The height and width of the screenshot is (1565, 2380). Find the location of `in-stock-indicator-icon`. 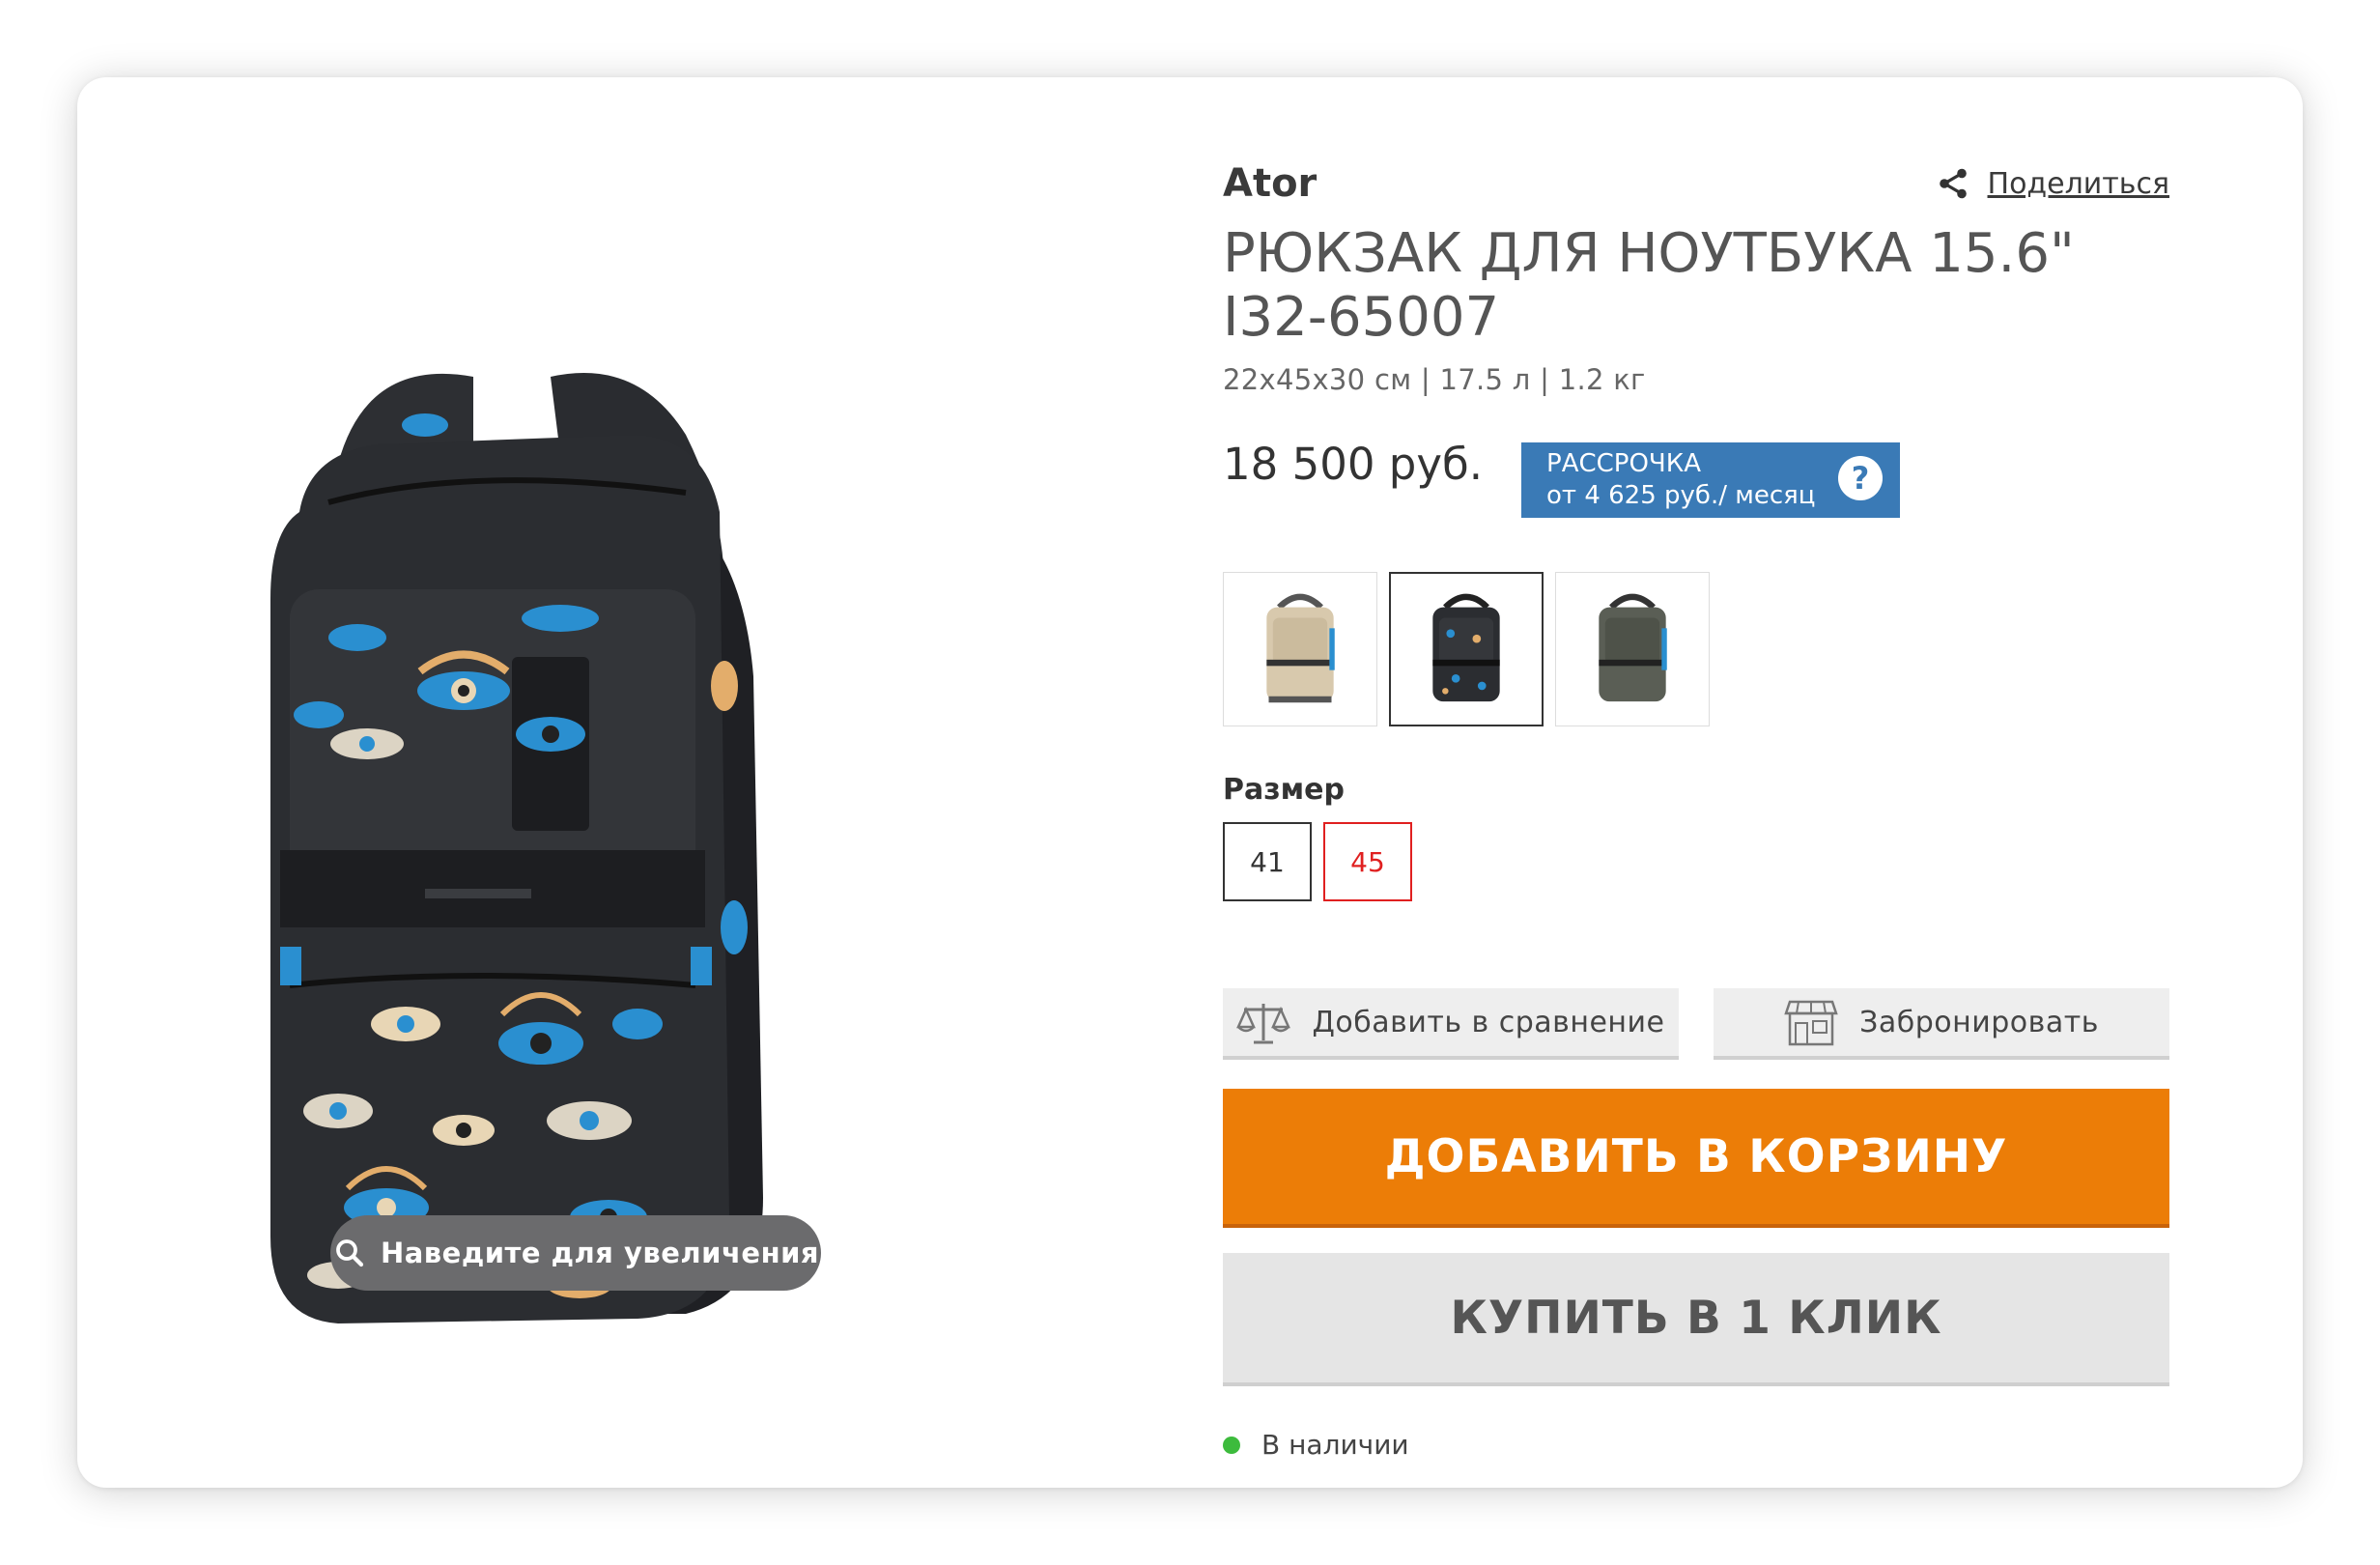

in-stock-indicator-icon is located at coordinates (1231, 1445).